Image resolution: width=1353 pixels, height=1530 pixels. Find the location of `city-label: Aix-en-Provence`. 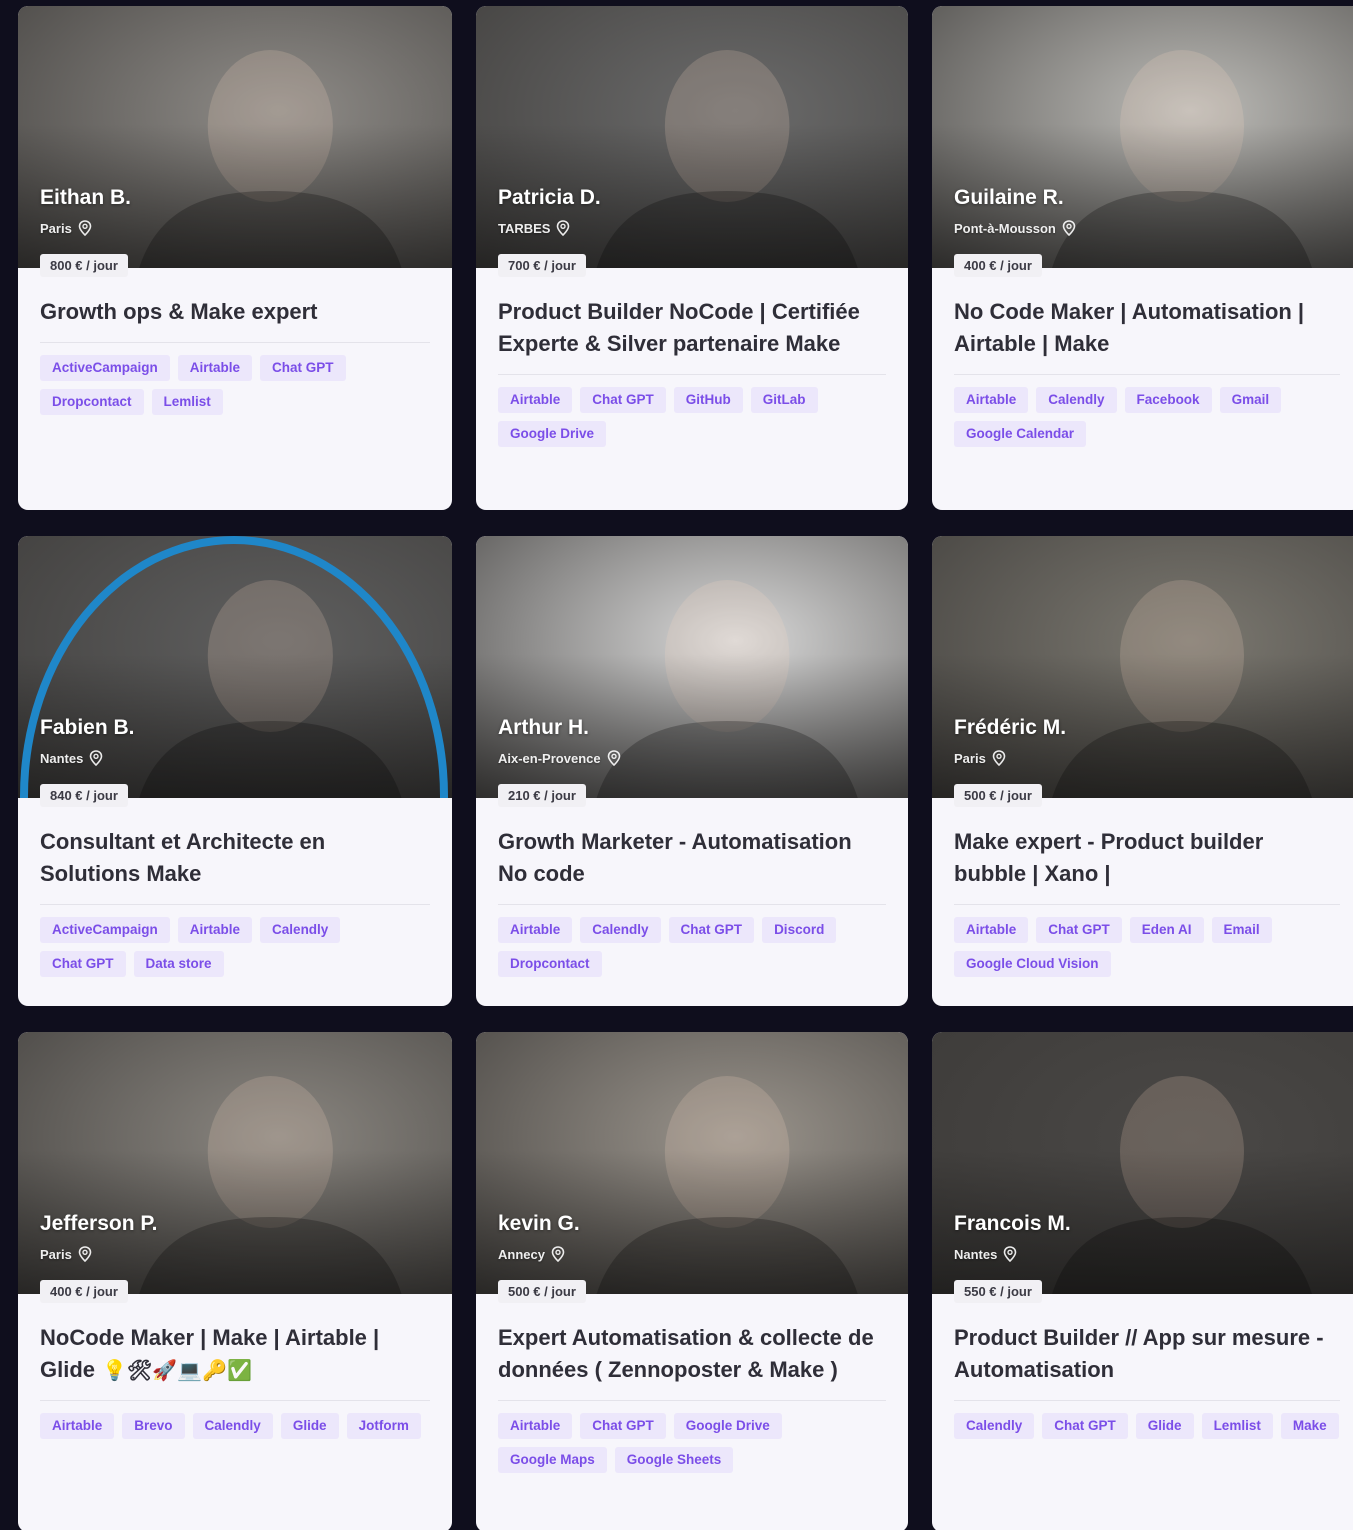

city-label: Aix-en-Provence is located at coordinates (549, 758).